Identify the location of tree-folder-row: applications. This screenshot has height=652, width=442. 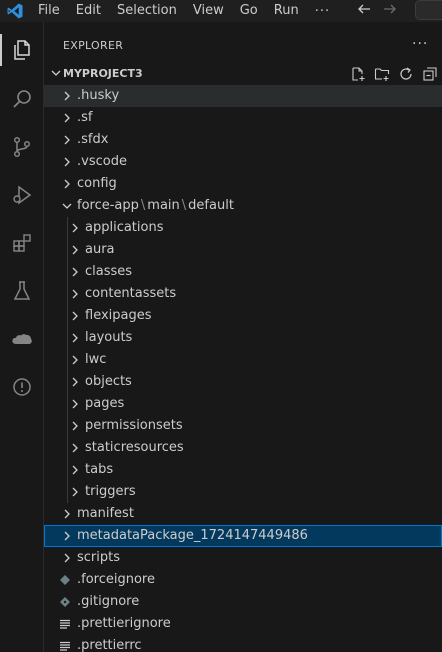
(243, 228).